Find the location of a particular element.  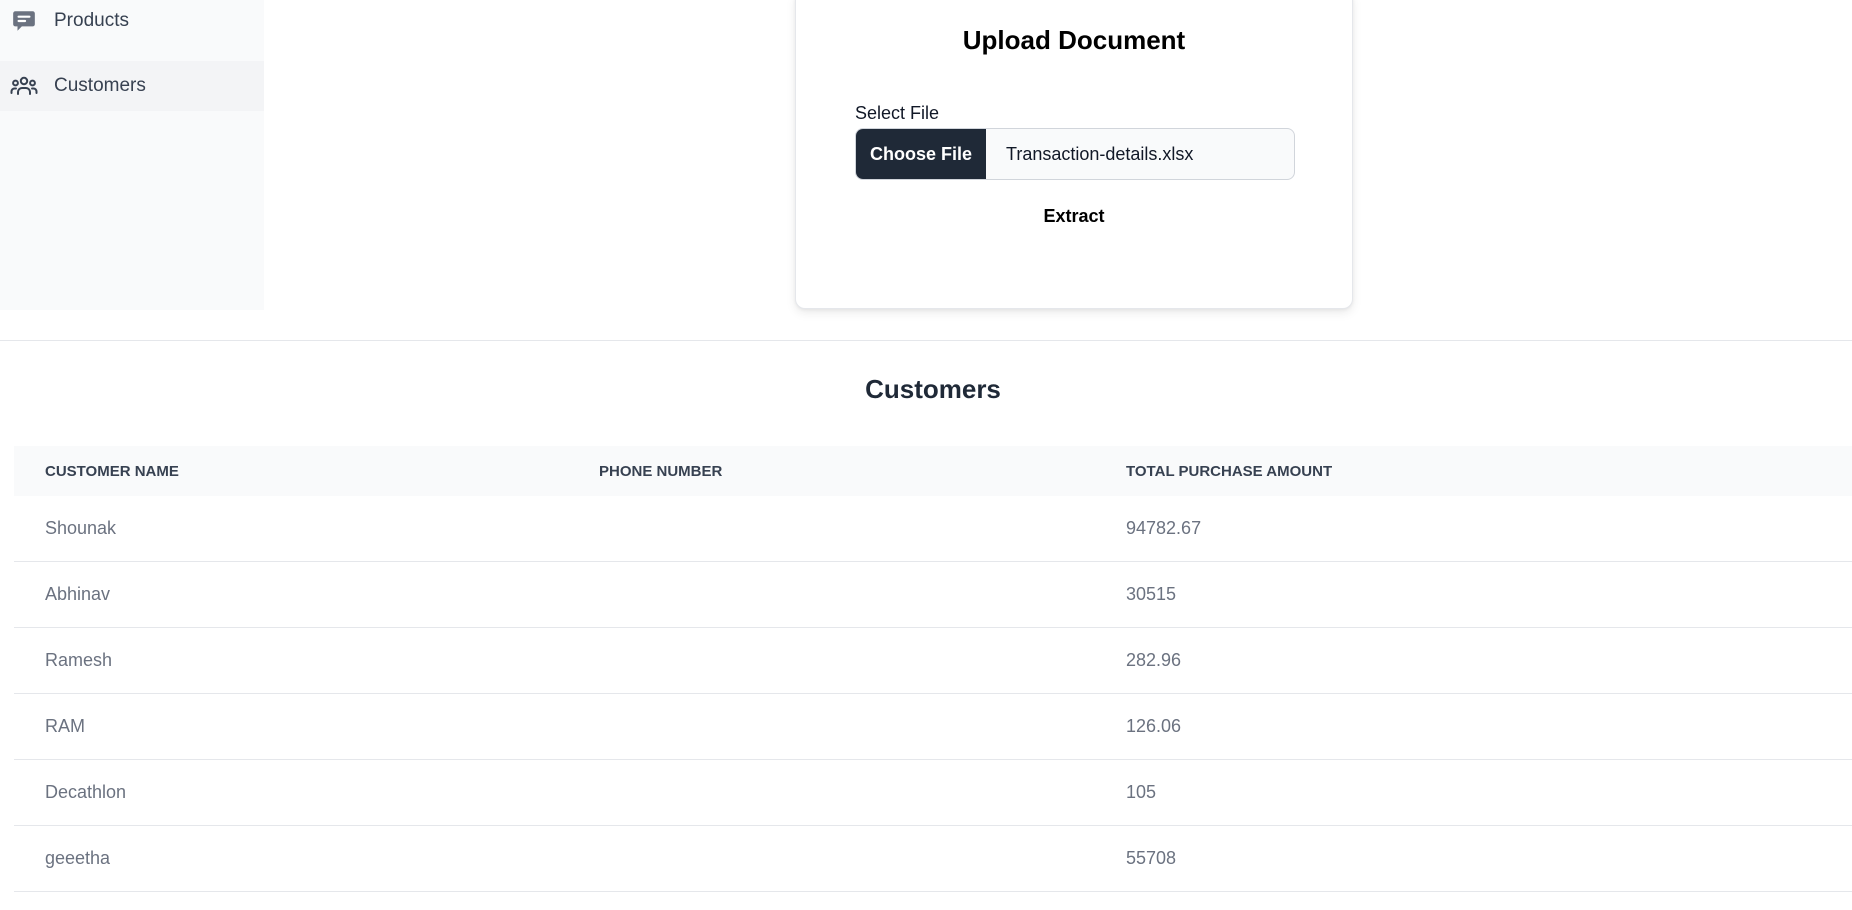

table-row: Abhinav 30515 is located at coordinates (933, 595).